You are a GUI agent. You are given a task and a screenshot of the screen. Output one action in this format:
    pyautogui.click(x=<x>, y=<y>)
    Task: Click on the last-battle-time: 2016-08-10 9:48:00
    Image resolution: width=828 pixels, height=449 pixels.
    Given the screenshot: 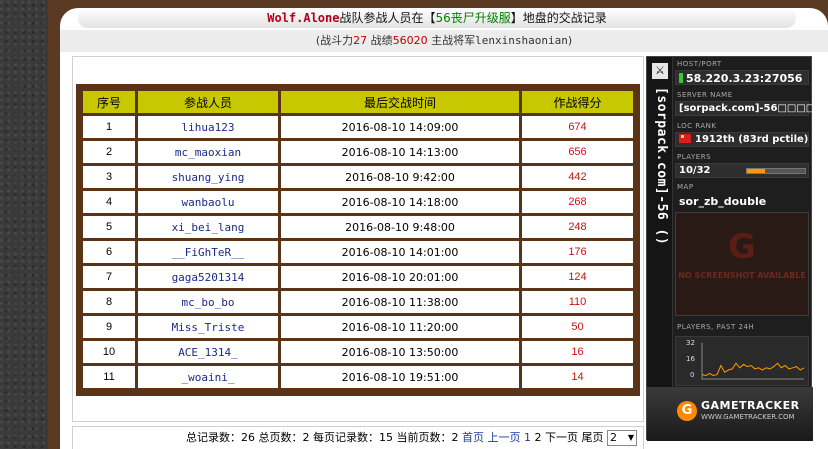 What is the action you would take?
    pyautogui.click(x=400, y=227)
    